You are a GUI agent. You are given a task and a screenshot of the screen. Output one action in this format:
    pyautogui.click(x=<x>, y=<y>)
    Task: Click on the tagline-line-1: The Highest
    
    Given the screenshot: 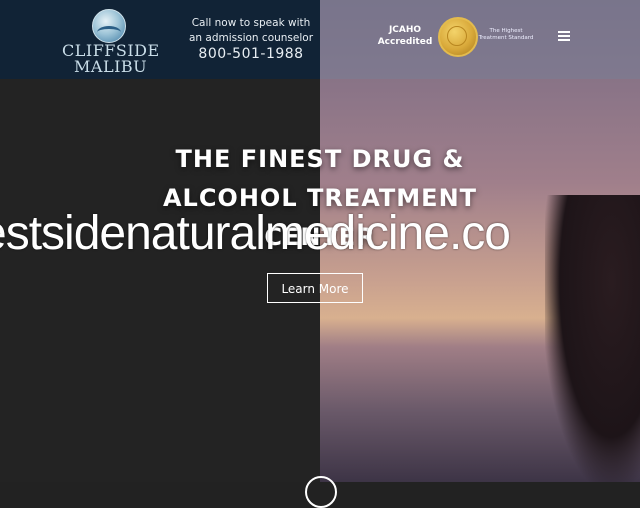 What is the action you would take?
    pyautogui.click(x=506, y=31)
    